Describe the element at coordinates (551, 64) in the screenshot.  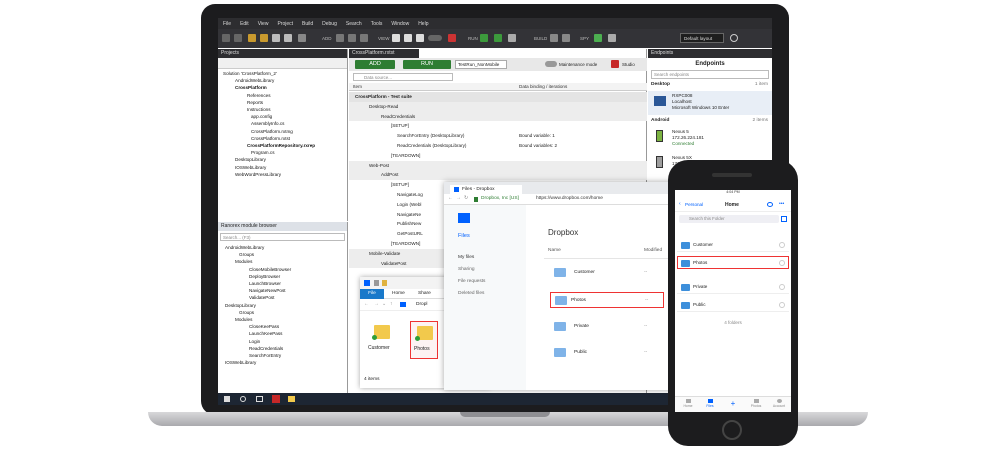
I see `maintenance-toggle` at that location.